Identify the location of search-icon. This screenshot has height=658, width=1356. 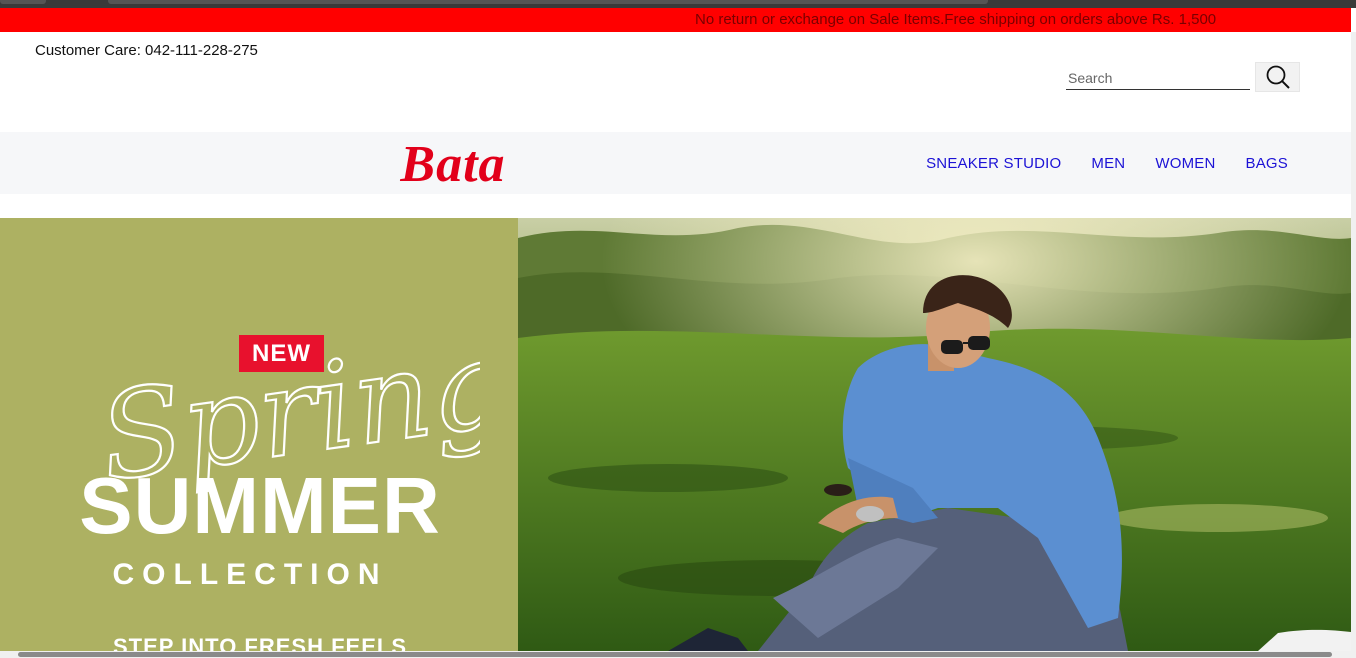
(1278, 77).